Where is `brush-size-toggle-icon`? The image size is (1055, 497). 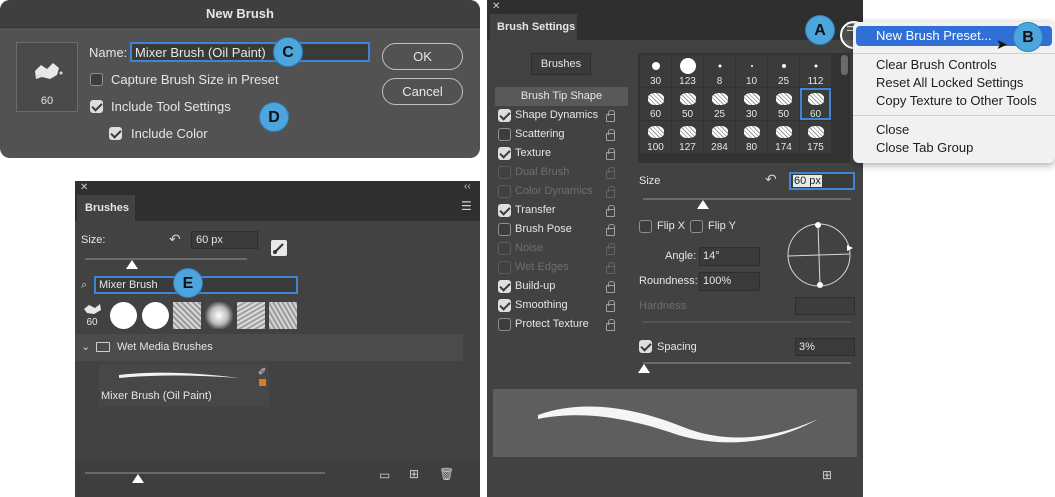
brush-size-toggle-icon is located at coordinates (279, 248).